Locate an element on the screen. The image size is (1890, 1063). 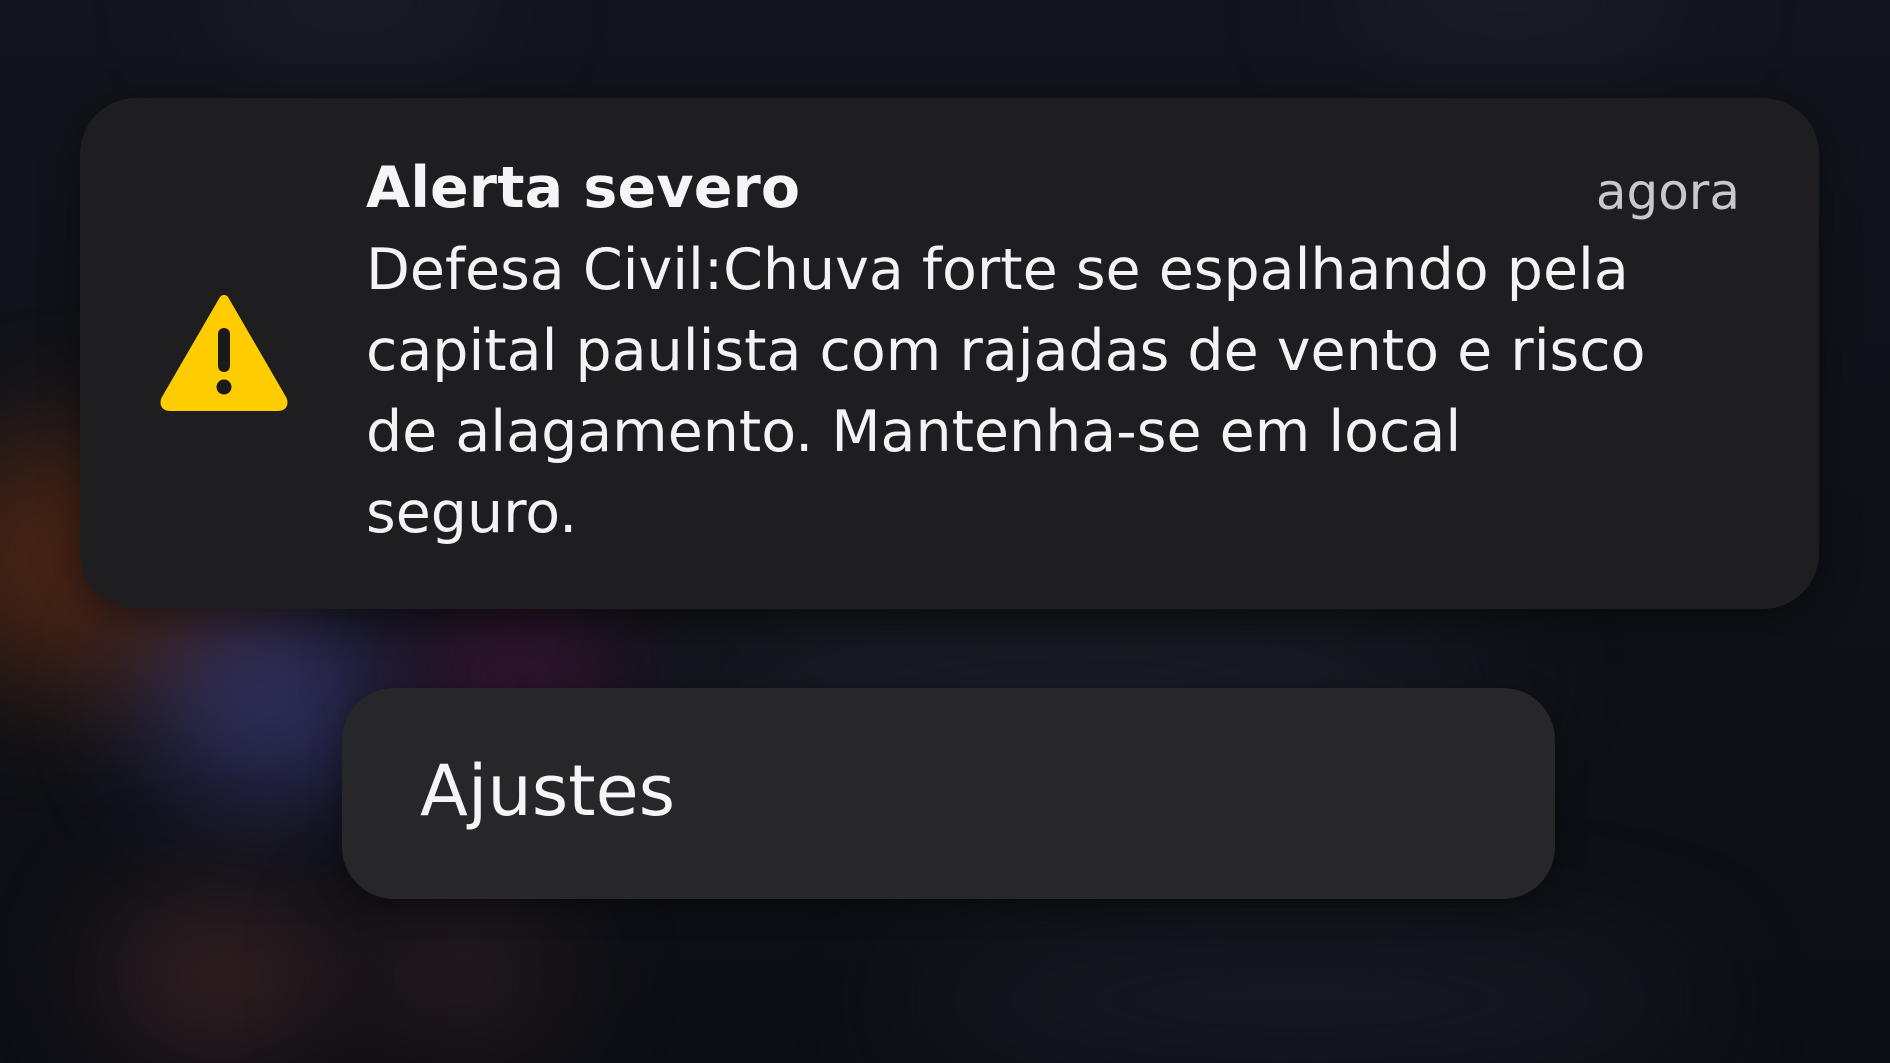
notification-body-line: de alagamento. Mantenha-se em local is located at coordinates (914, 432).